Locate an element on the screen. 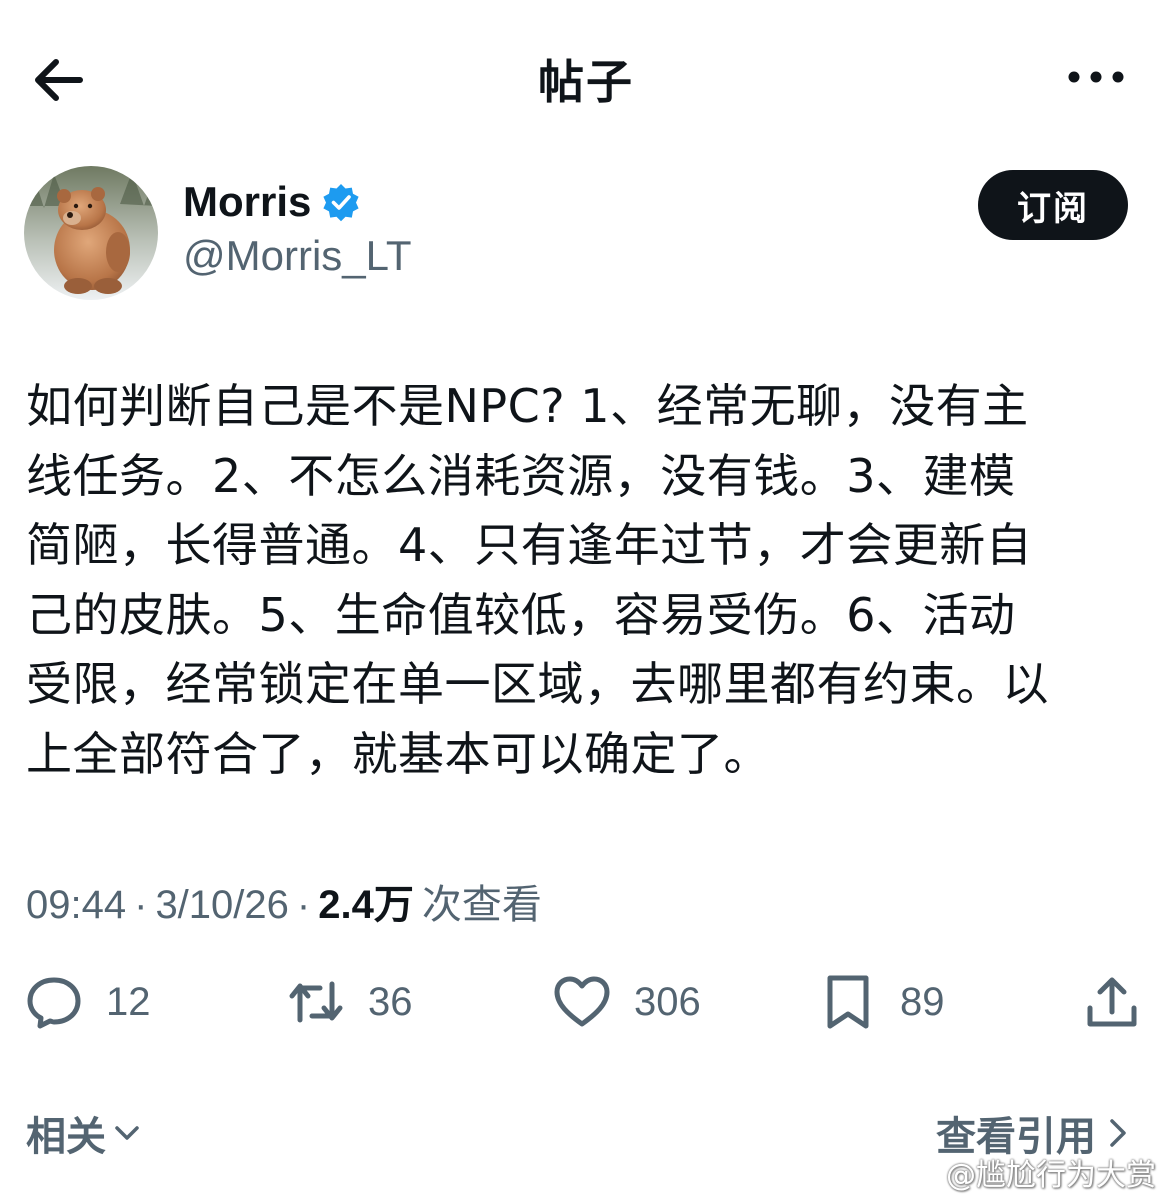  post-text-line: 如何判断自己是不是NPC? 1、经常无聊，没有主 is located at coordinates (527, 406).